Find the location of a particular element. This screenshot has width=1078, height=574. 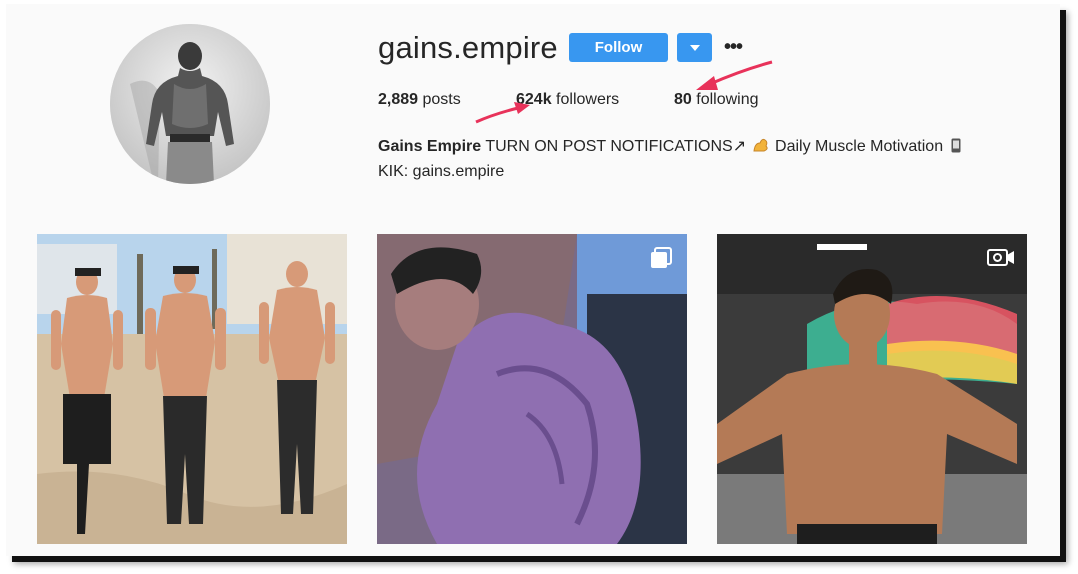

more-options-button: ••• is located at coordinates (733, 47).